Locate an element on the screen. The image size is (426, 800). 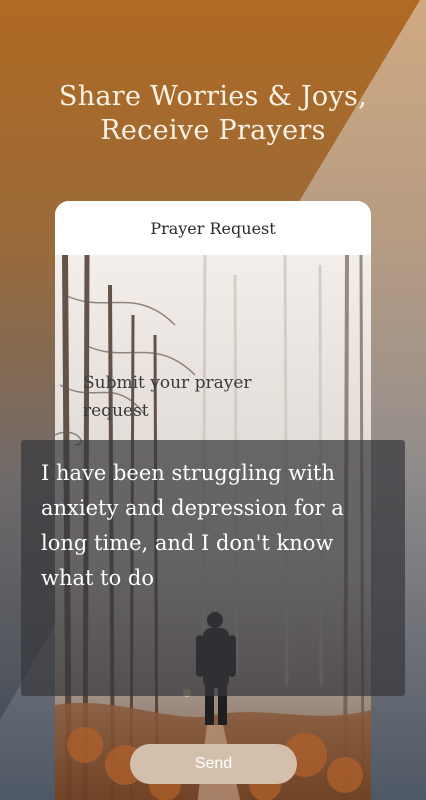
prayer-request-placeholder: Submit your prayer request is located at coordinates (193, 397).